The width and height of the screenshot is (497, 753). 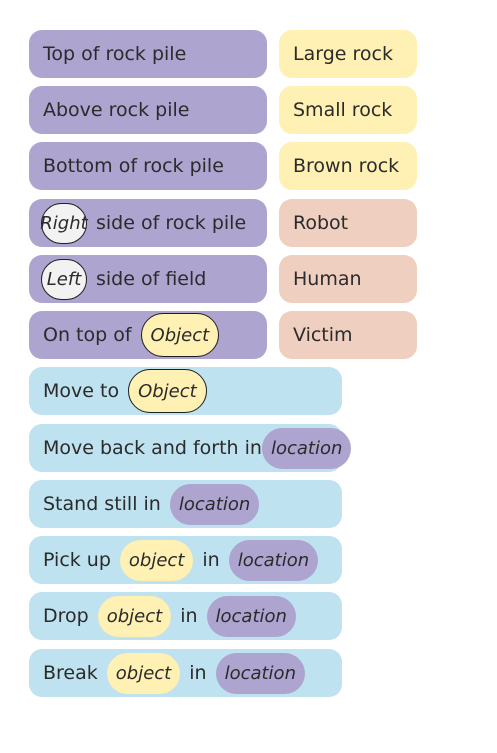 I want to click on block-label: Brown rock, so click(x=346, y=166).